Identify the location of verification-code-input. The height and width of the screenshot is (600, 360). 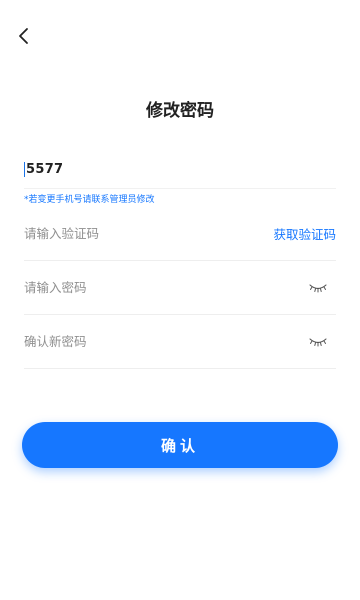
(149, 233).